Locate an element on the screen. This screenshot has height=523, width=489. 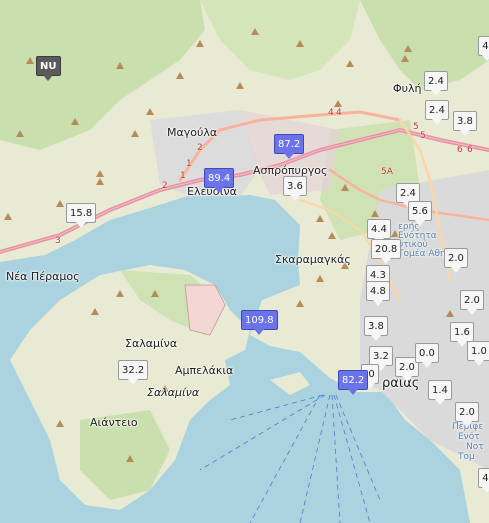
station-marker: 109.8 is located at coordinates (259, 322).